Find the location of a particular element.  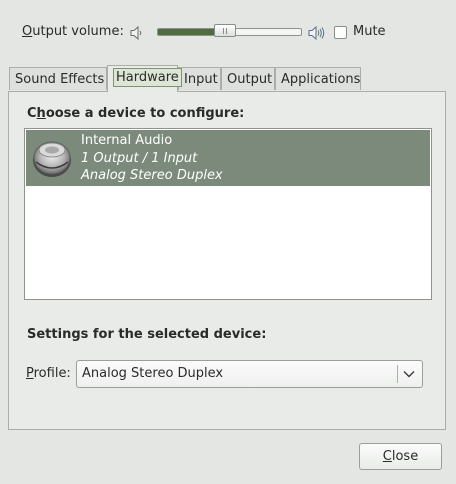

tab-input: Input is located at coordinates (199, 78).